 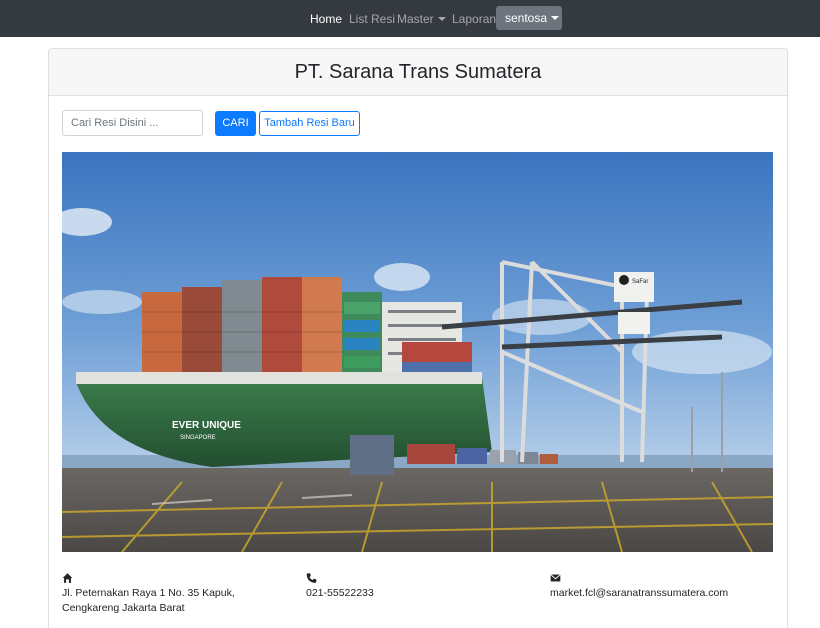 I want to click on search-button: CARI, so click(x=235, y=123).